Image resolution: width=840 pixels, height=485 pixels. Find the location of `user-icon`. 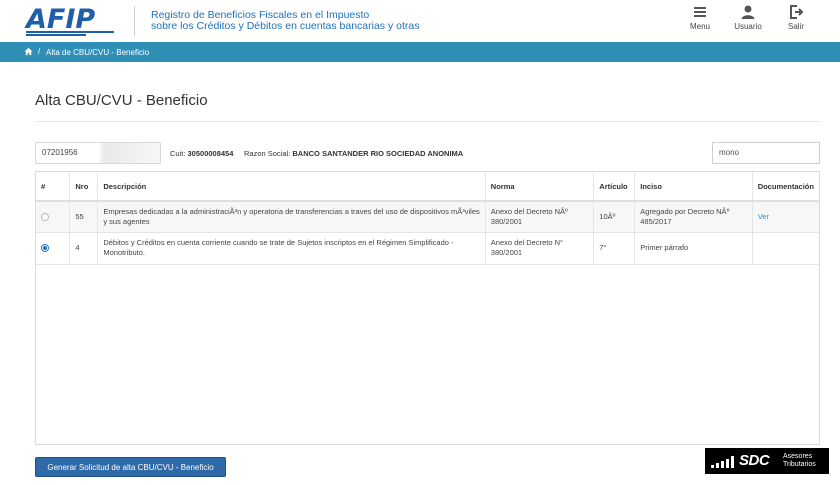

user-icon is located at coordinates (748, 12).